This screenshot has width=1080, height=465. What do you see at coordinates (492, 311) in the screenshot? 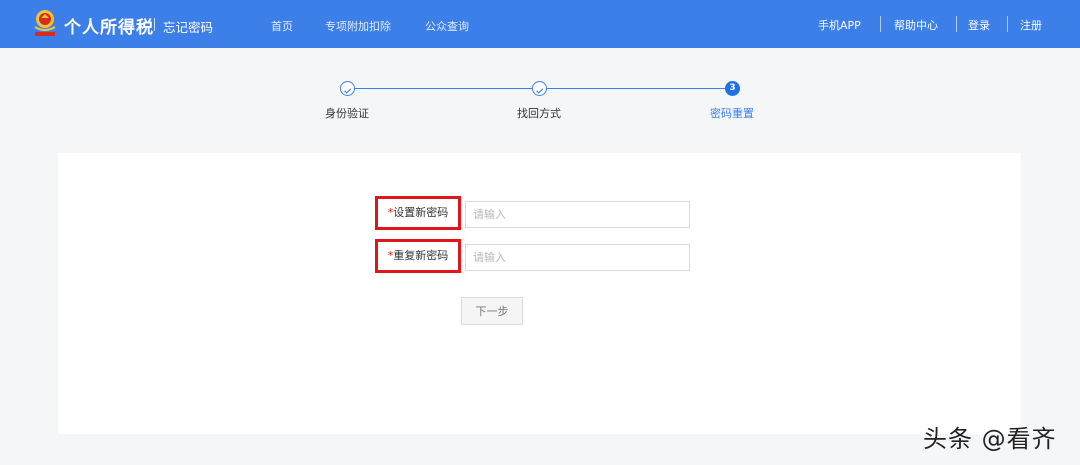
I see `next-step-button: 下一步` at bounding box center [492, 311].